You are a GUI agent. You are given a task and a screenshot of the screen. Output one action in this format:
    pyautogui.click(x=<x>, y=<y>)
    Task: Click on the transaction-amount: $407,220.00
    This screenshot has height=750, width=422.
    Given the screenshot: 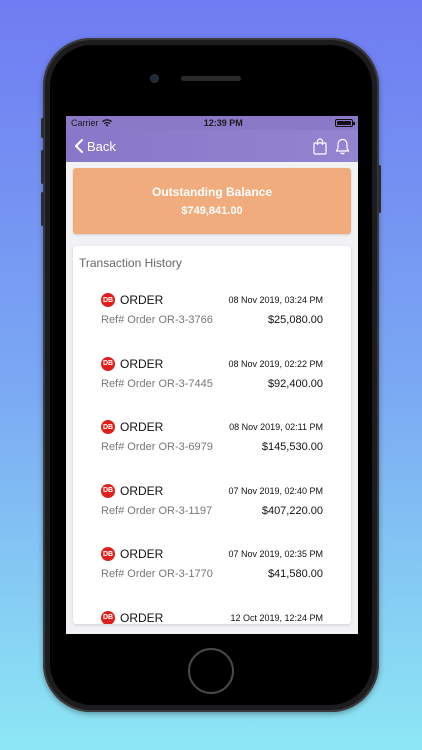 What is the action you would take?
    pyautogui.click(x=292, y=510)
    